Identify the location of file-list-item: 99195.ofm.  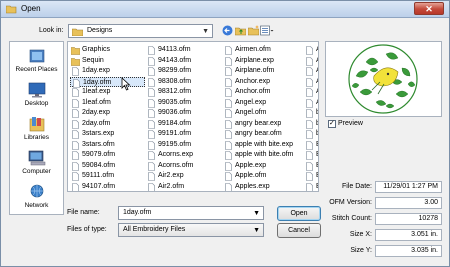
(183, 145).